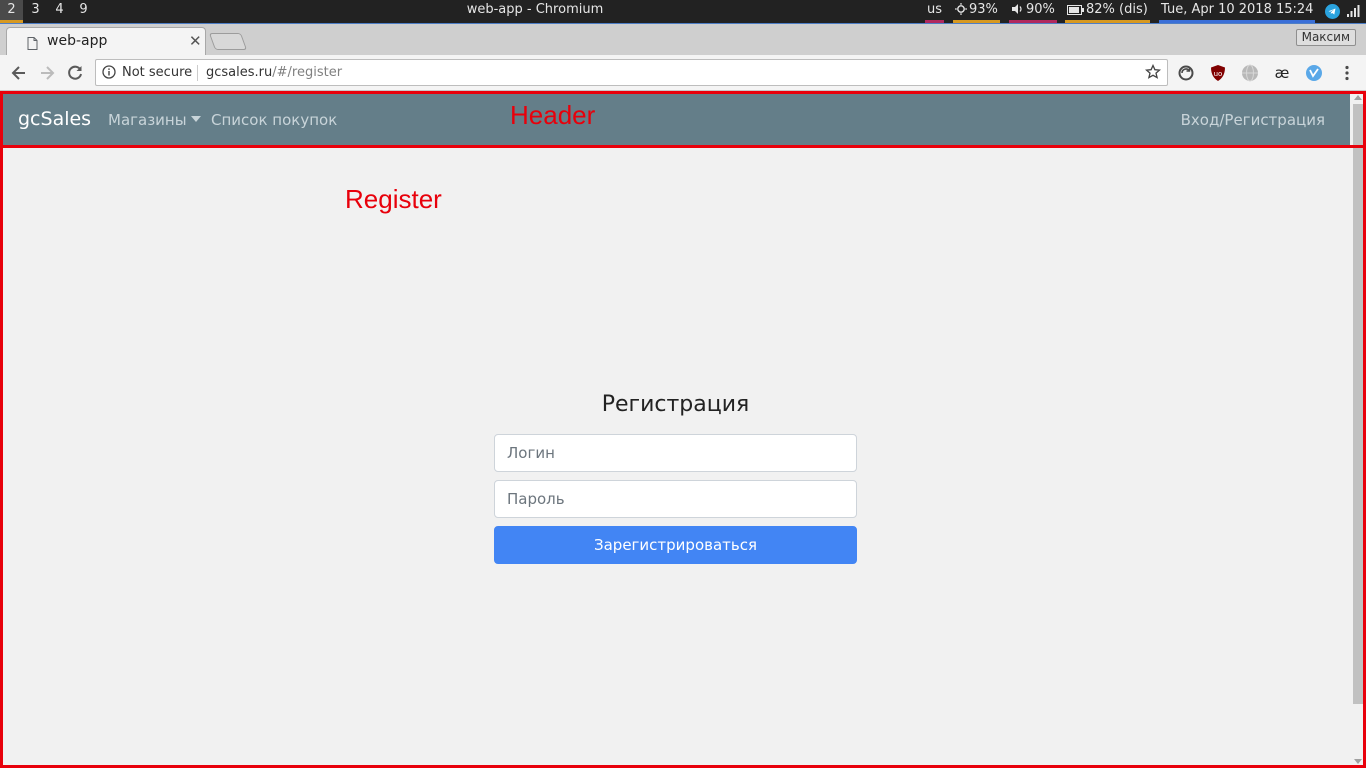  I want to click on address-bar: Not secure gcsales.ru/#/register, so click(631, 72).